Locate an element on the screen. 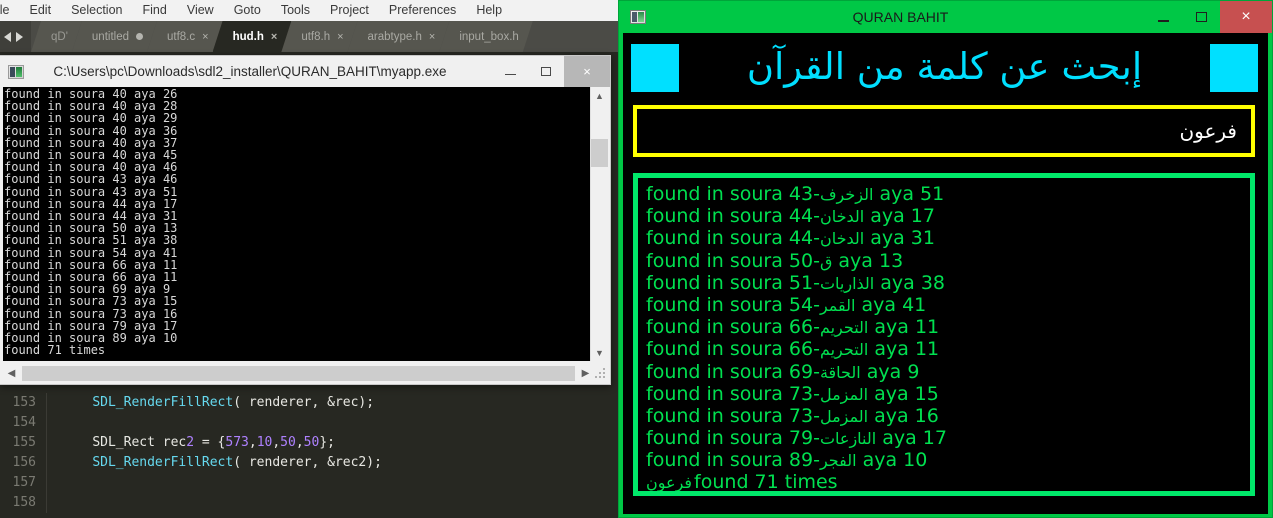 Image resolution: width=1273 pixels, height=518 pixels. prev-tab-icon is located at coordinates (7, 36).